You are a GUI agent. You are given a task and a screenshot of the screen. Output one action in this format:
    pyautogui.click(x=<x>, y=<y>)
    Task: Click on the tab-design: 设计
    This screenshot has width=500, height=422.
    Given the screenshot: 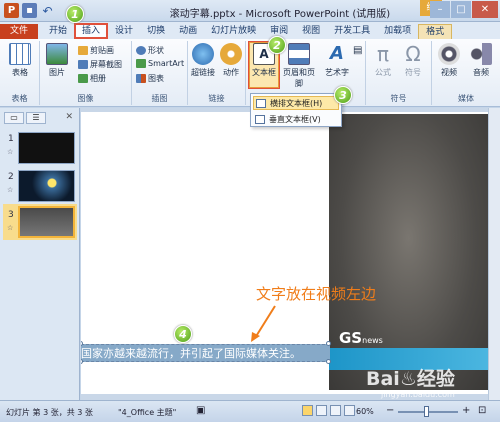 What is the action you would take?
    pyautogui.click(x=124, y=31)
    